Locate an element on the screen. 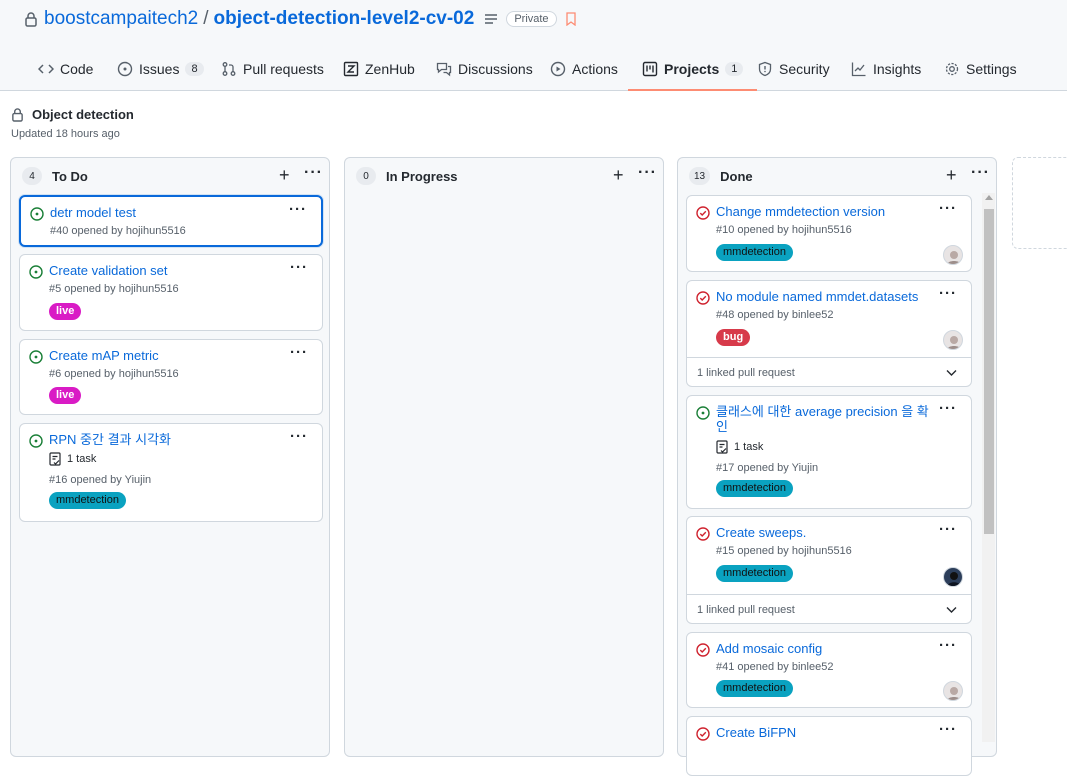 Image resolution: width=1067 pixels, height=776 pixels. issue-title: Add mosaic config is located at coordinates (769, 648).